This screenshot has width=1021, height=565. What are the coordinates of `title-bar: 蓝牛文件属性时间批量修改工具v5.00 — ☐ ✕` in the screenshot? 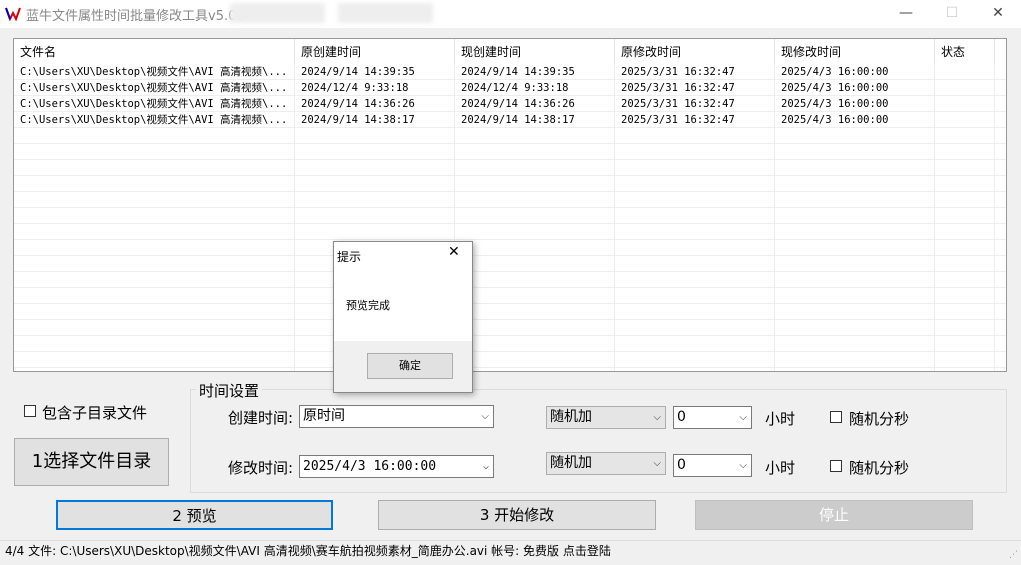 It's located at (510, 14).